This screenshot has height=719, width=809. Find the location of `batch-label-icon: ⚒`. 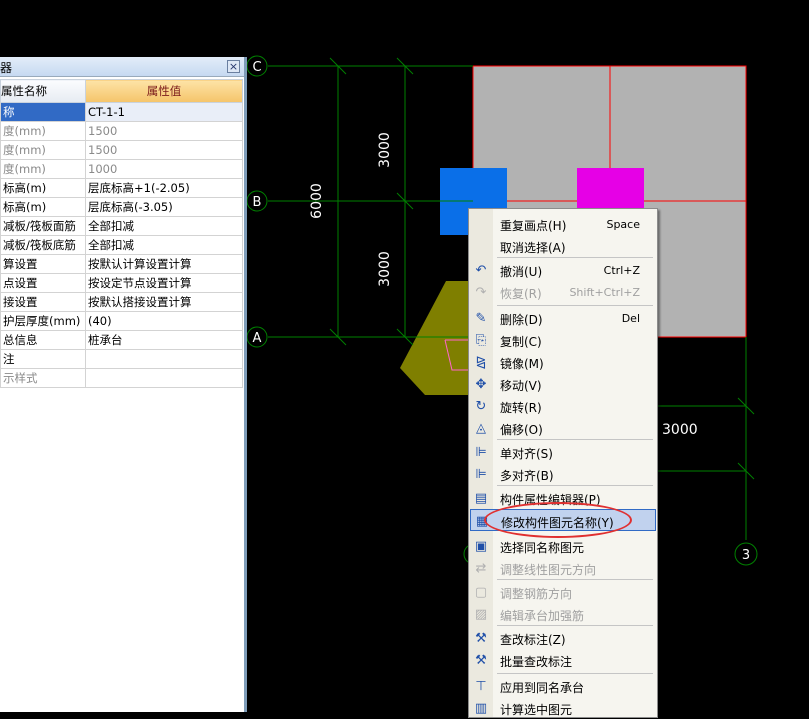

batch-label-icon: ⚒ is located at coordinates (481, 660).